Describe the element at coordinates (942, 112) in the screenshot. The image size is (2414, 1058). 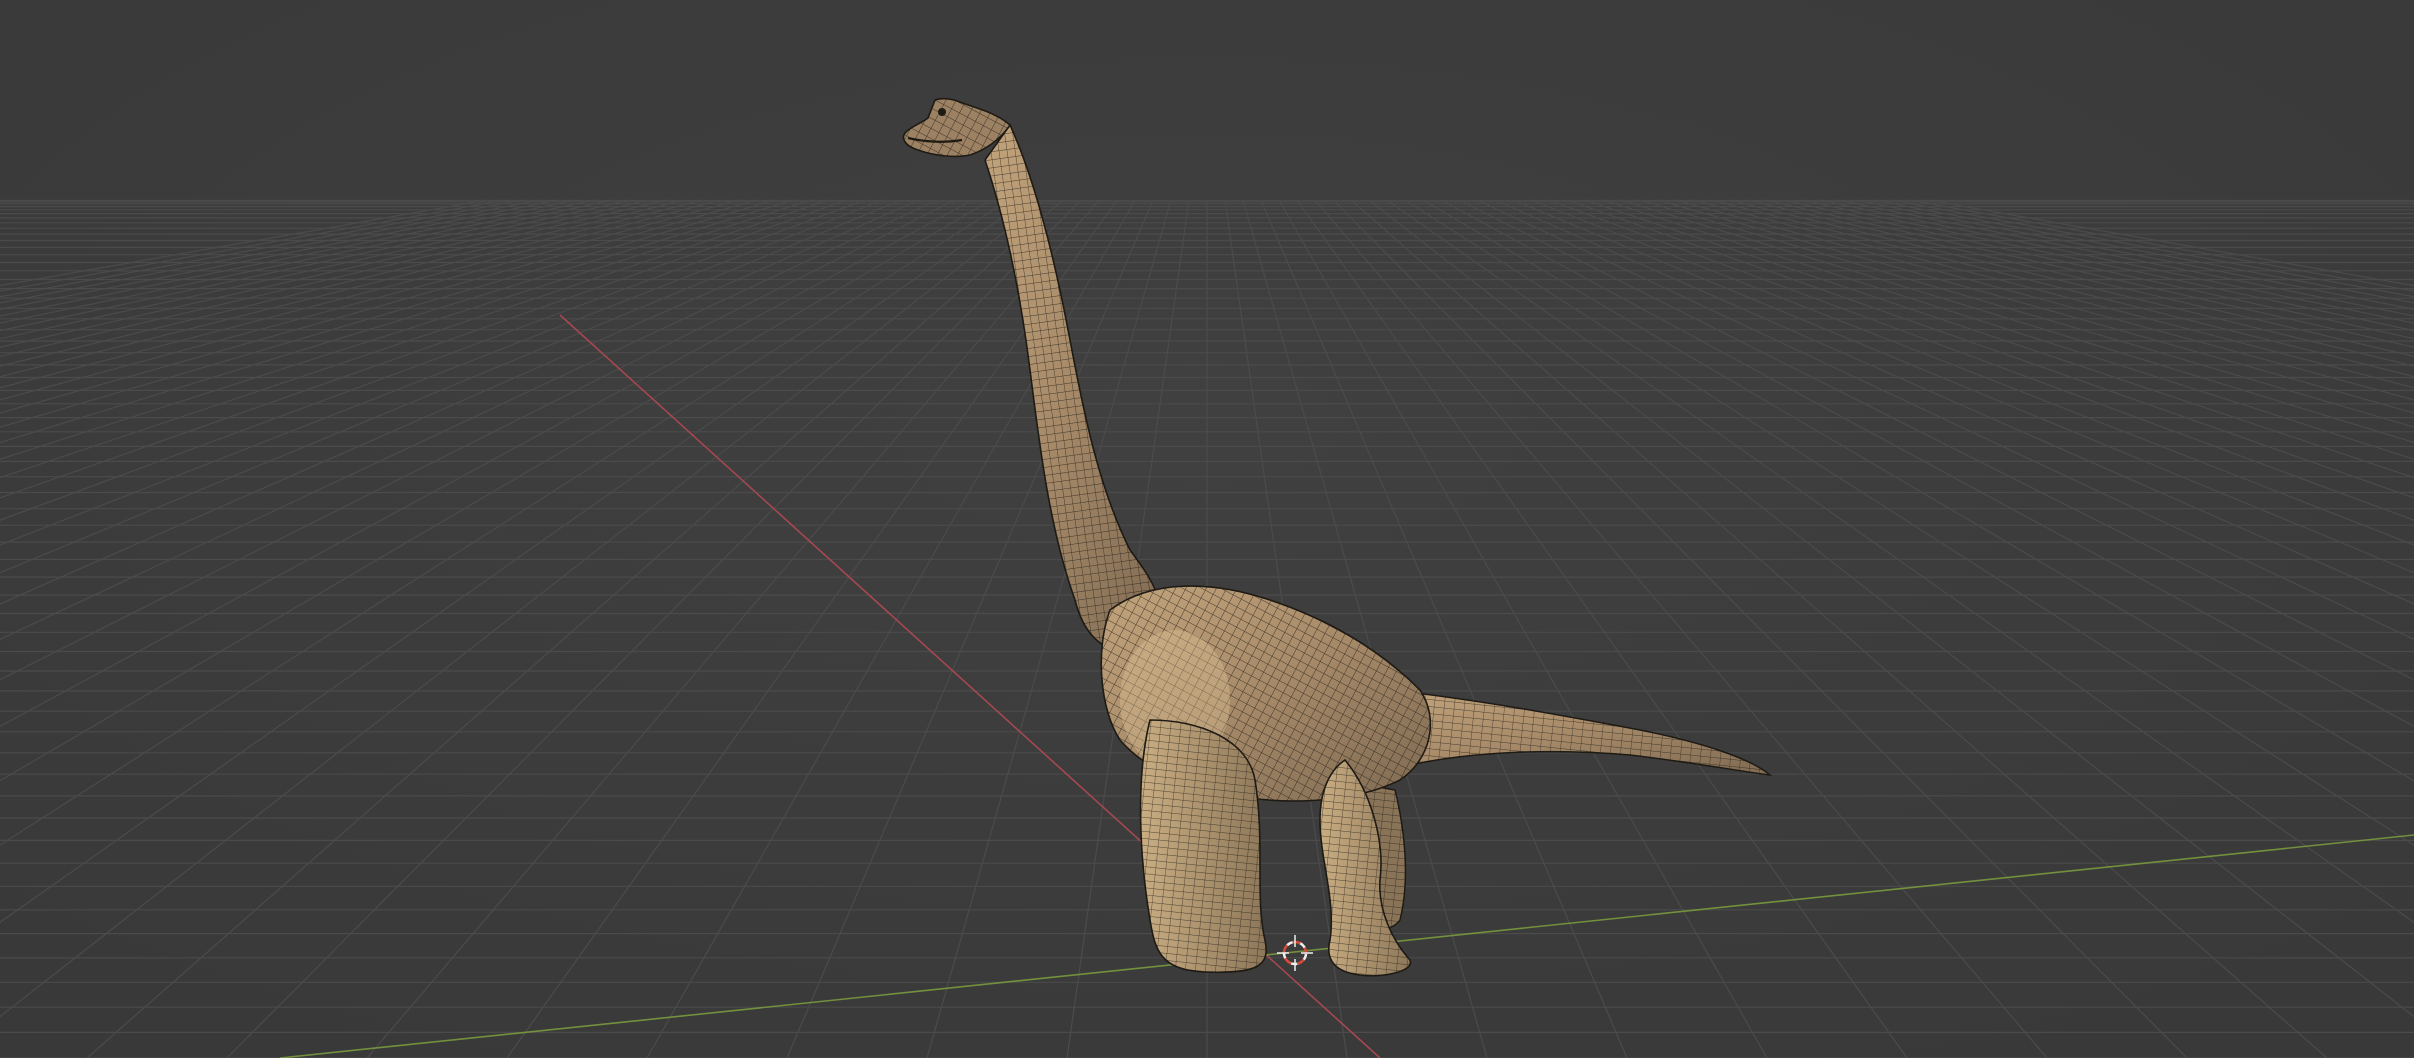
I see `eye` at that location.